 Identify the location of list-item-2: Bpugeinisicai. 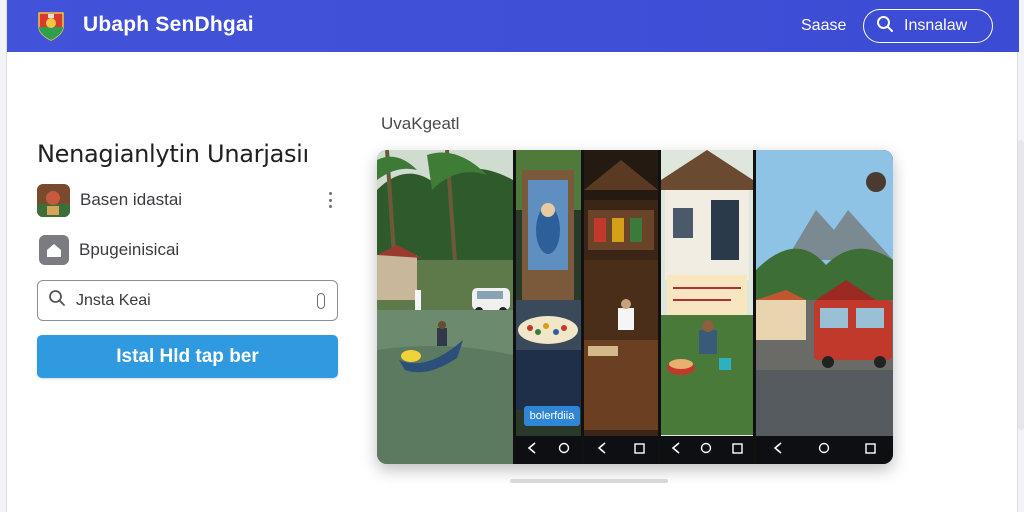
(187, 250).